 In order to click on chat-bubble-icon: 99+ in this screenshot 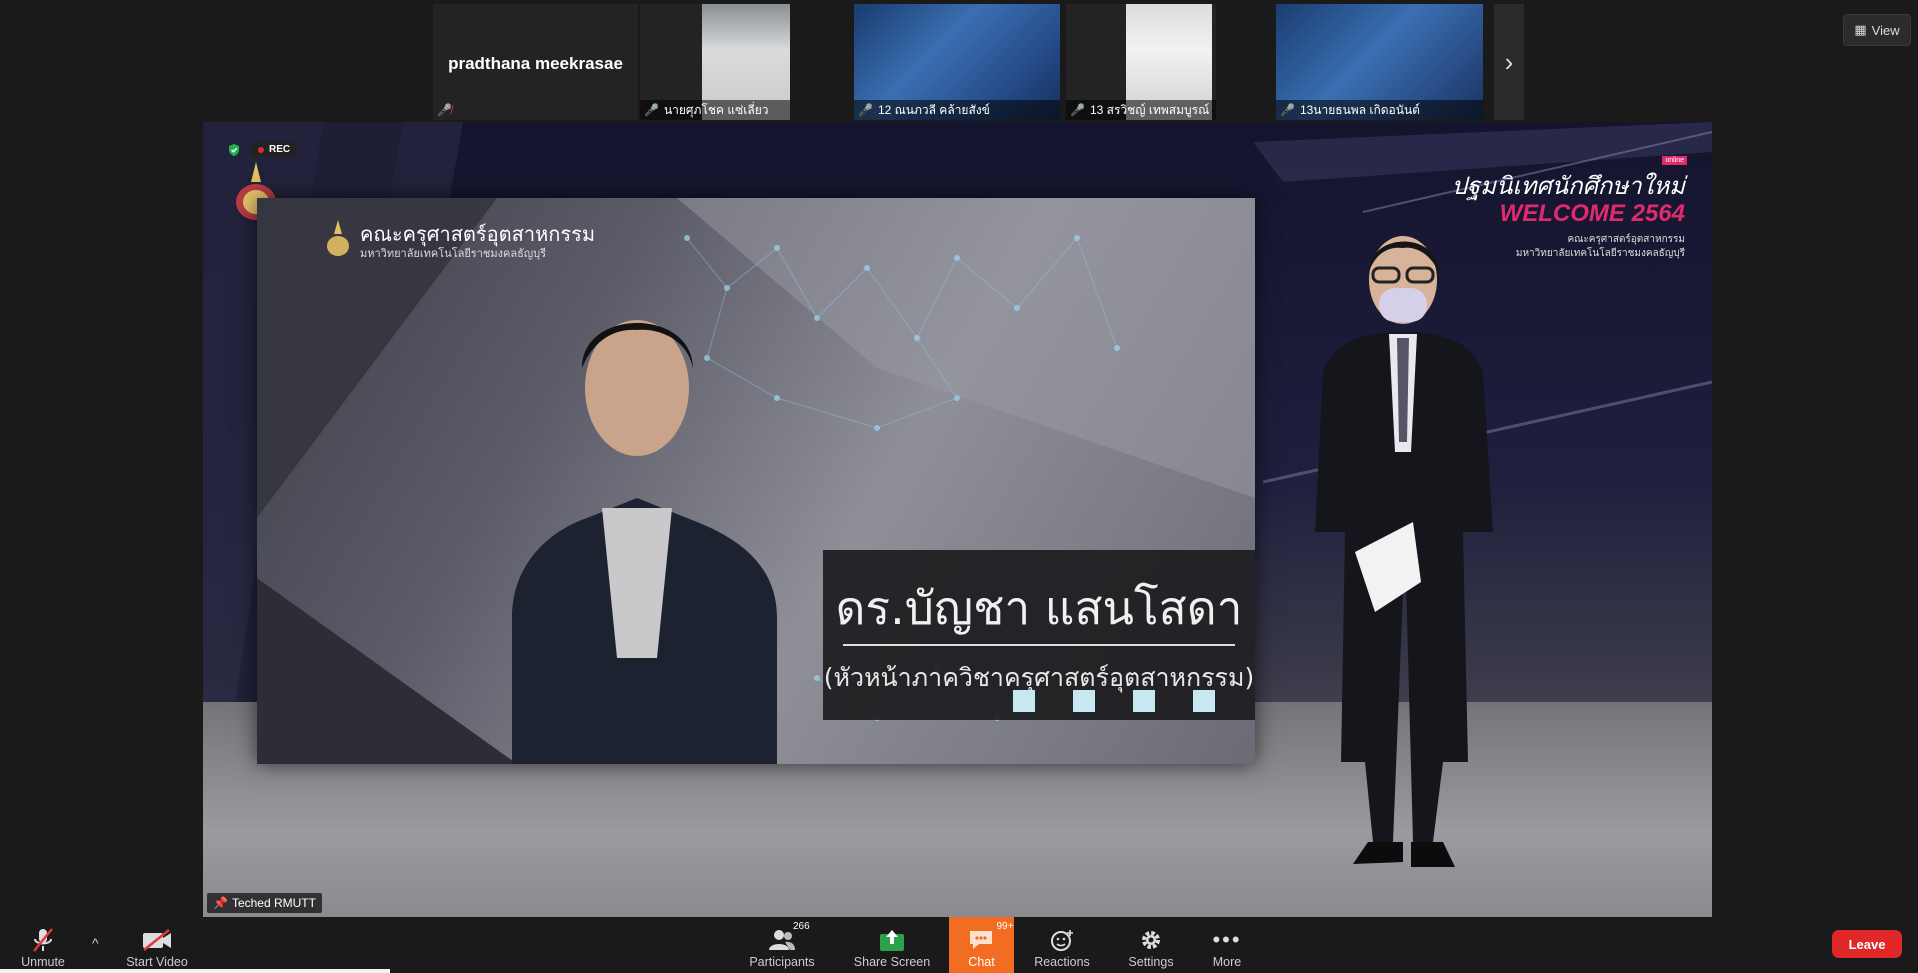, I will do `click(990, 938)`.